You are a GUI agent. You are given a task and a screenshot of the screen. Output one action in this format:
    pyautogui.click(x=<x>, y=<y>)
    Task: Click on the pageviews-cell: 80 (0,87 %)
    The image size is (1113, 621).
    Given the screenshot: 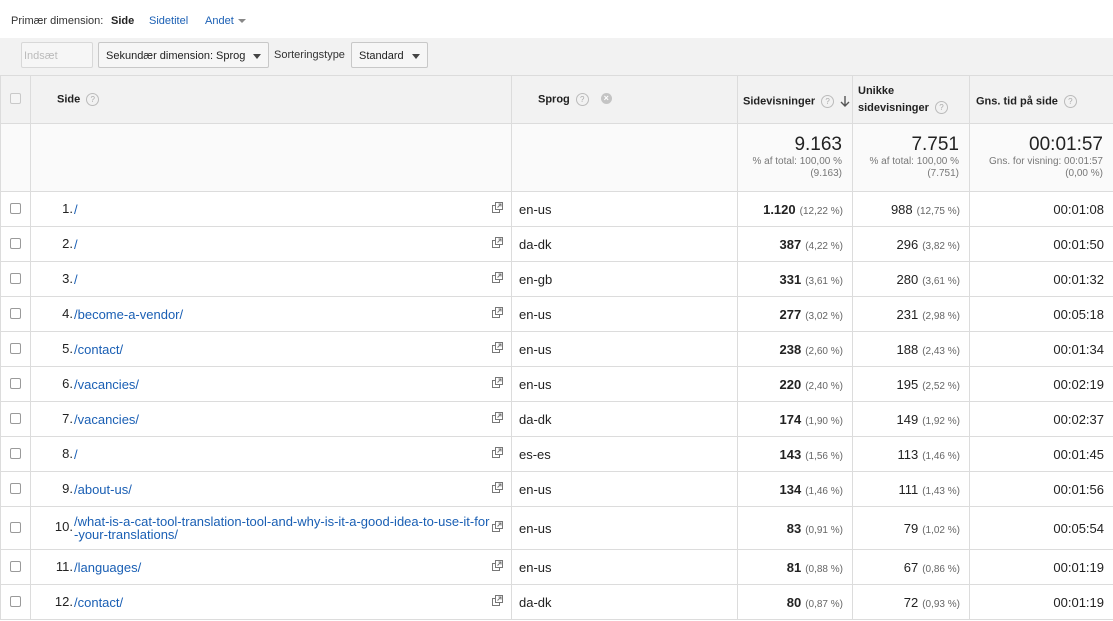 What is the action you would take?
    pyautogui.click(x=795, y=602)
    